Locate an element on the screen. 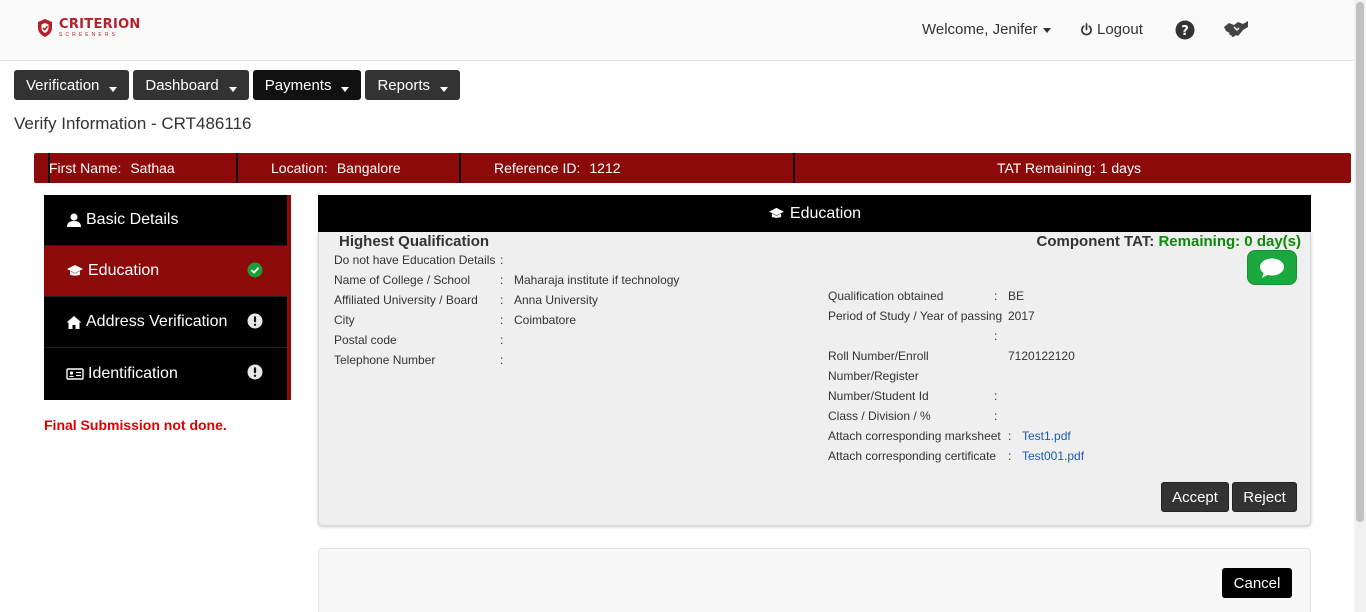 This screenshot has height=612, width=1366. scrollbar-thumb is located at coordinates (1360, 262).